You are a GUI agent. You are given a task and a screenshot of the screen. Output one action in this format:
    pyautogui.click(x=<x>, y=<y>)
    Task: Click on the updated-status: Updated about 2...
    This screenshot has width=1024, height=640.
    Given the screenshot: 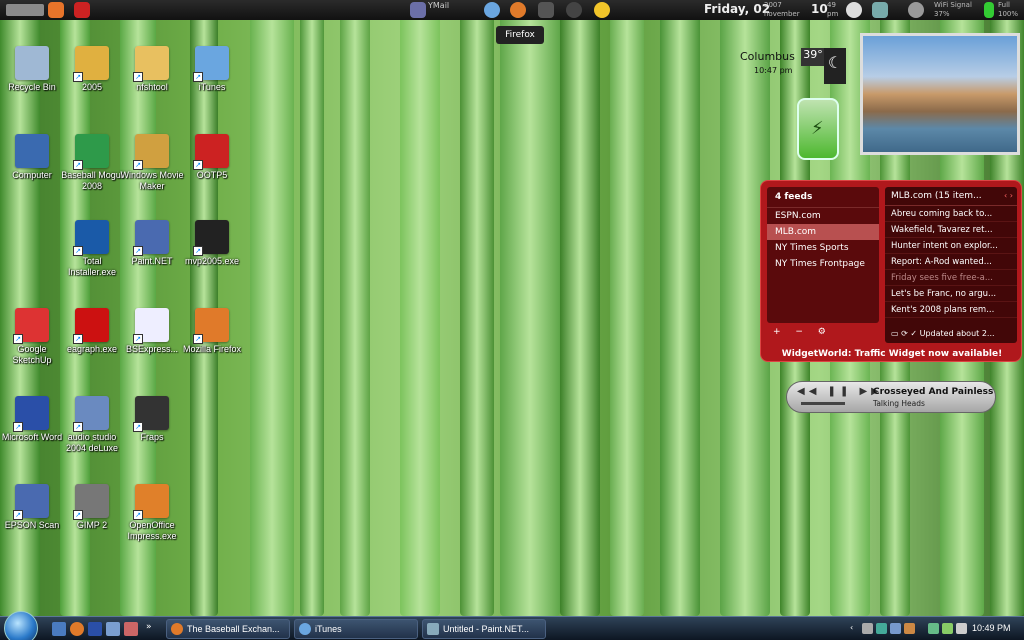 What is the action you would take?
    pyautogui.click(x=957, y=333)
    